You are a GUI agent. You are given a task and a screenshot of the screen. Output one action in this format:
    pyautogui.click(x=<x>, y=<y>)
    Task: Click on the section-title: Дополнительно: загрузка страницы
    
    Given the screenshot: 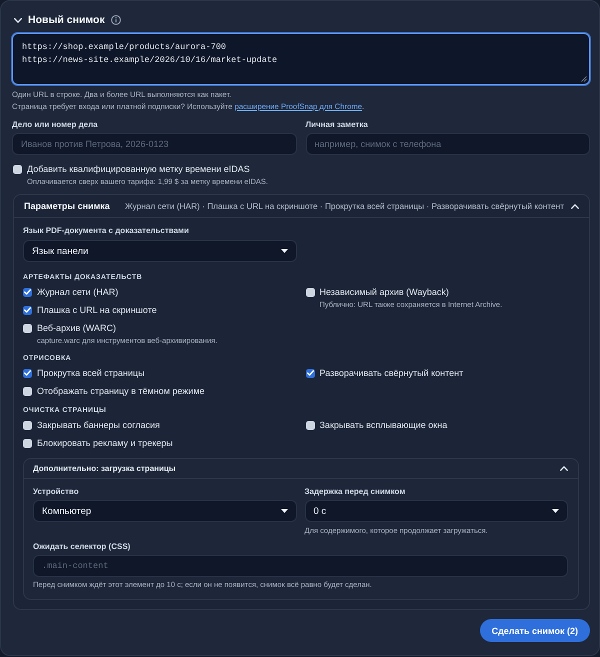 What is the action you would take?
    pyautogui.click(x=104, y=468)
    